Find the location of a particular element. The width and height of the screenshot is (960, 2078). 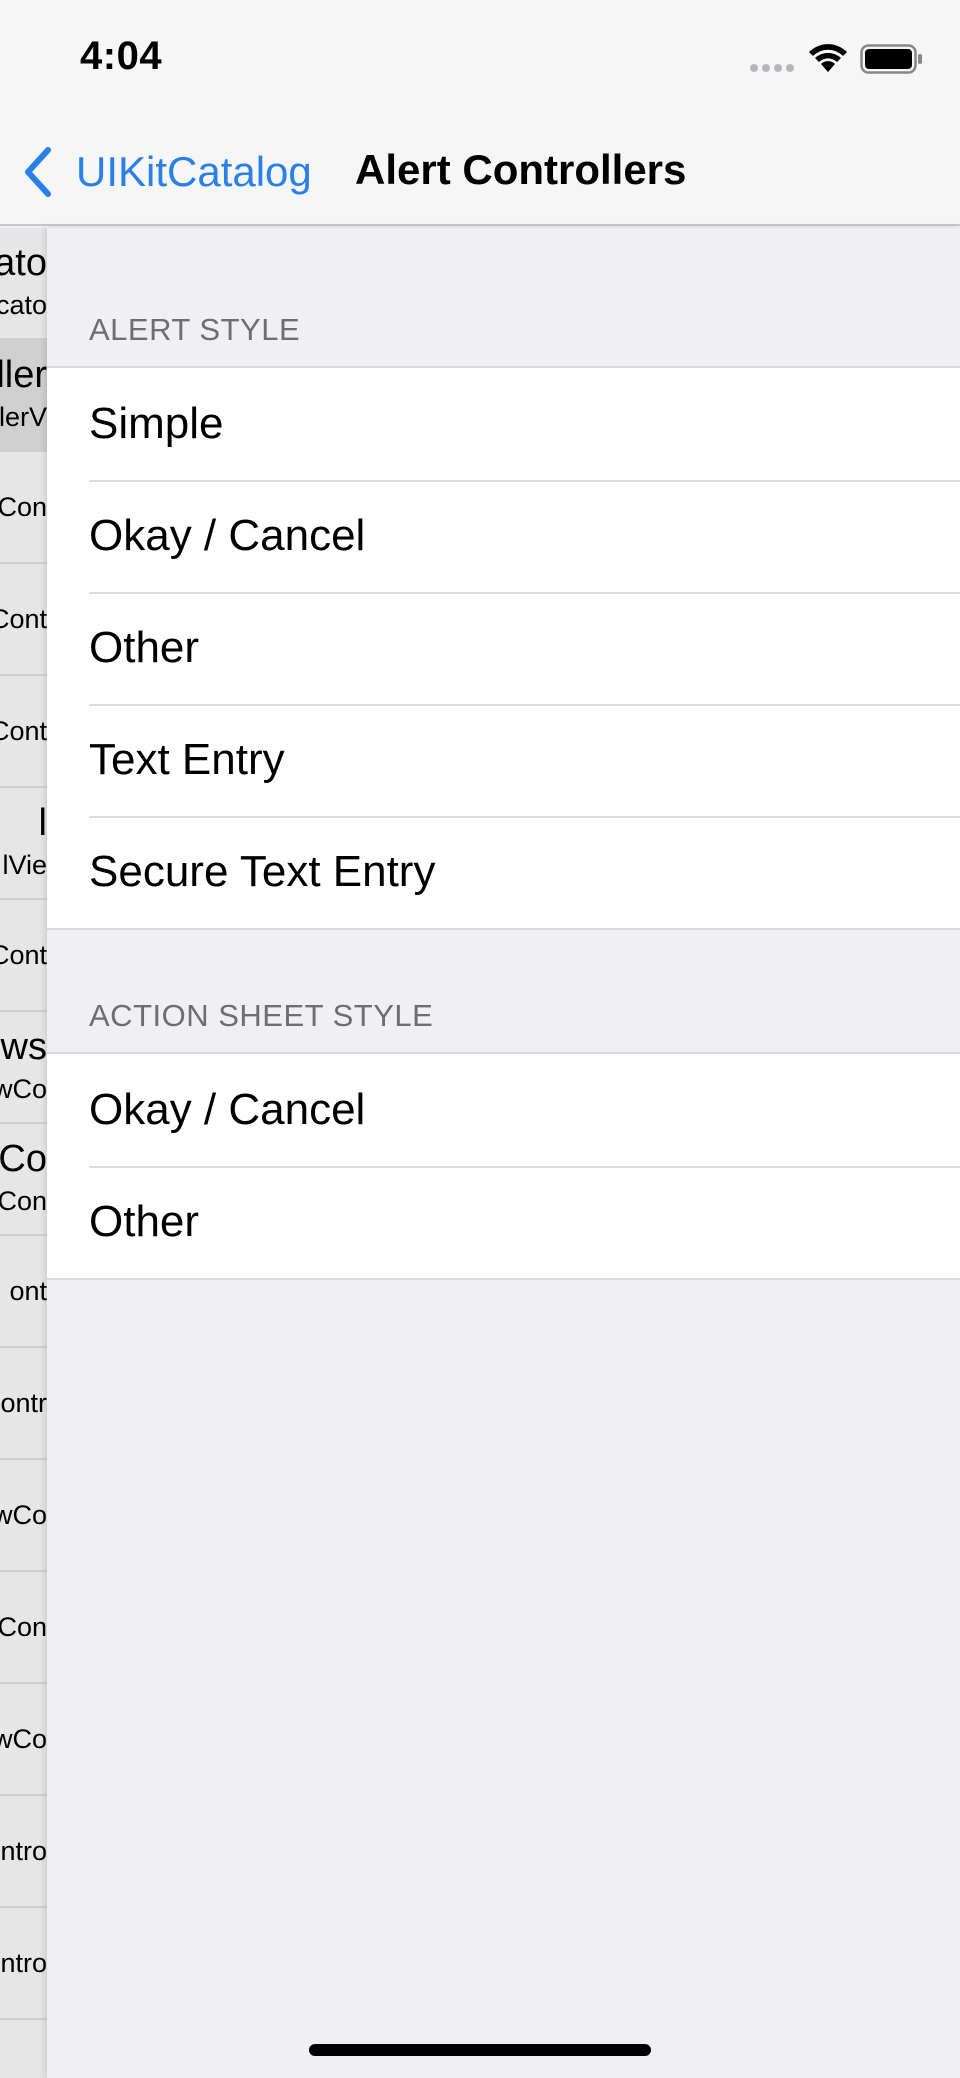

back-button-label: UIKitCatalog is located at coordinates (194, 171).